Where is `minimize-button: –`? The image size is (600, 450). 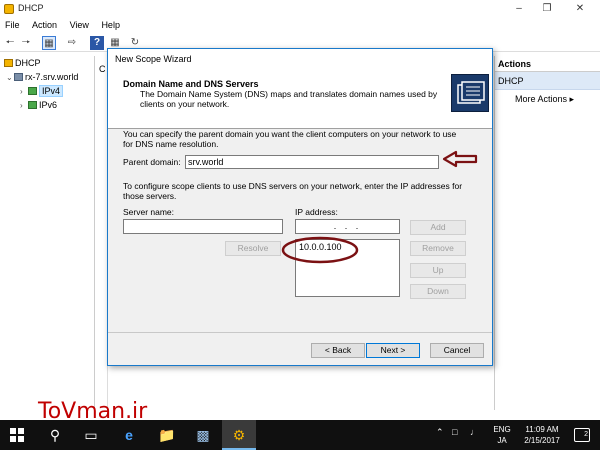 minimize-button: – is located at coordinates (519, 9).